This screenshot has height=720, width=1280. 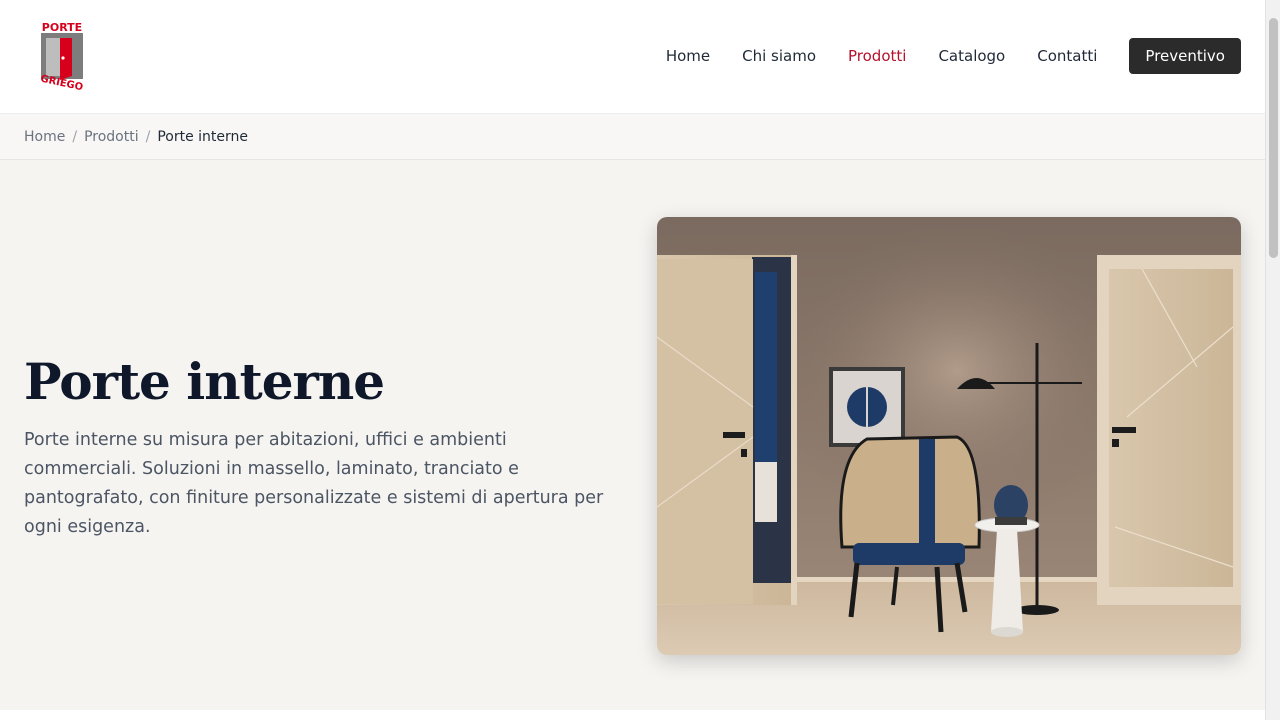 What do you see at coordinates (62, 27) in the screenshot?
I see `logo-top-text: PORTE` at bounding box center [62, 27].